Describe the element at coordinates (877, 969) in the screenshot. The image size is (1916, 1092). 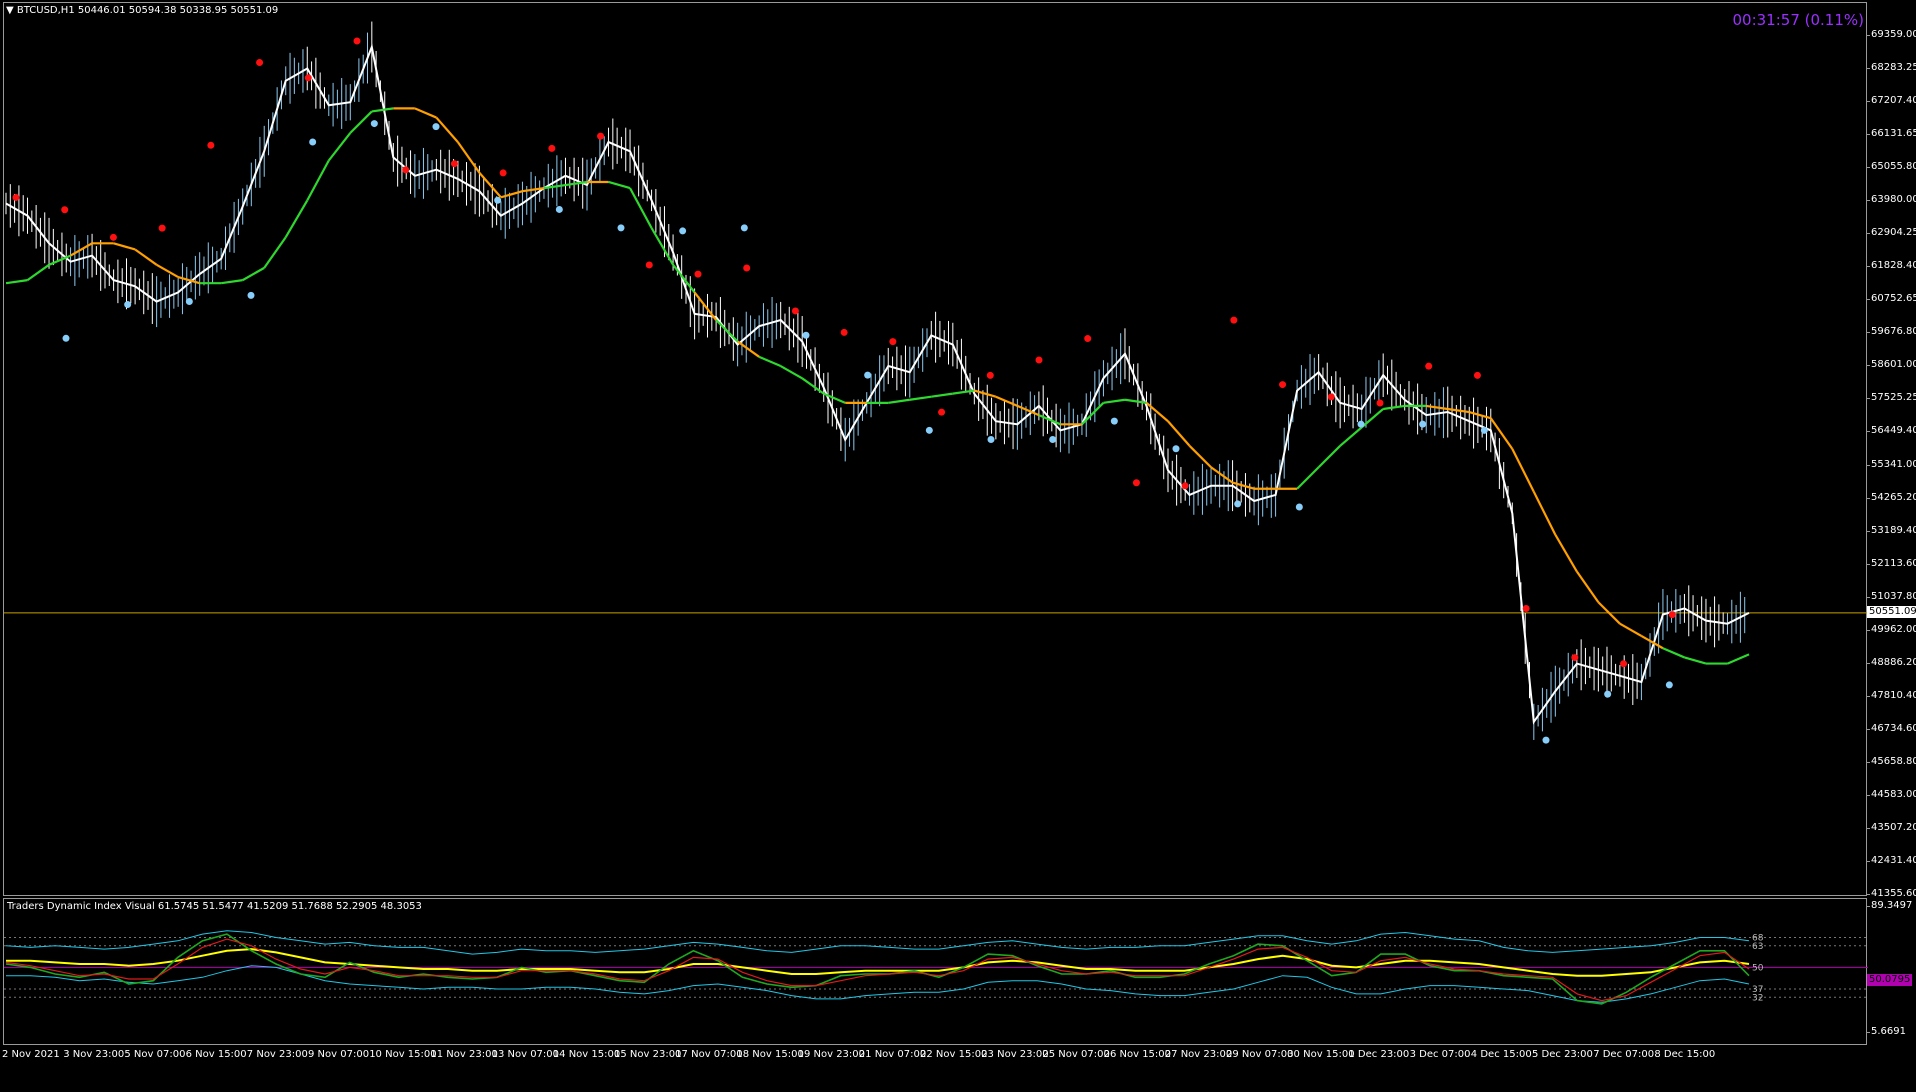
I see `tdi-rsi-price-line` at that location.